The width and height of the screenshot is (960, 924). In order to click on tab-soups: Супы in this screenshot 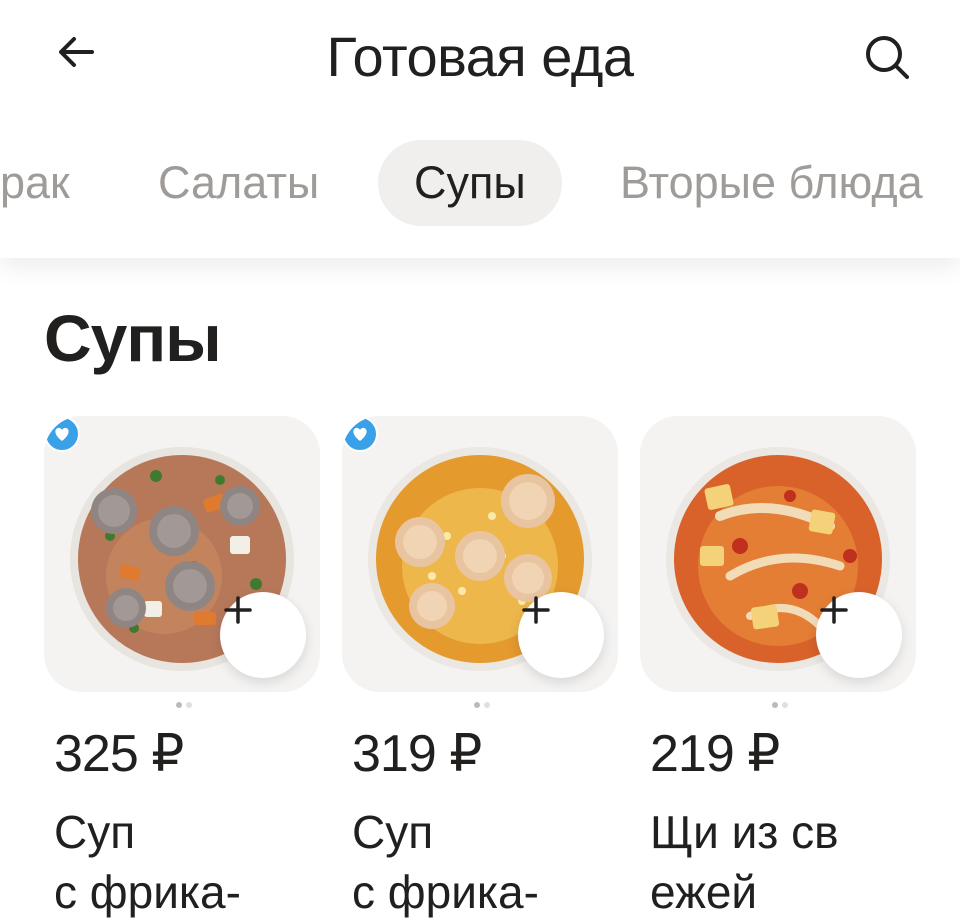, I will do `click(470, 183)`.